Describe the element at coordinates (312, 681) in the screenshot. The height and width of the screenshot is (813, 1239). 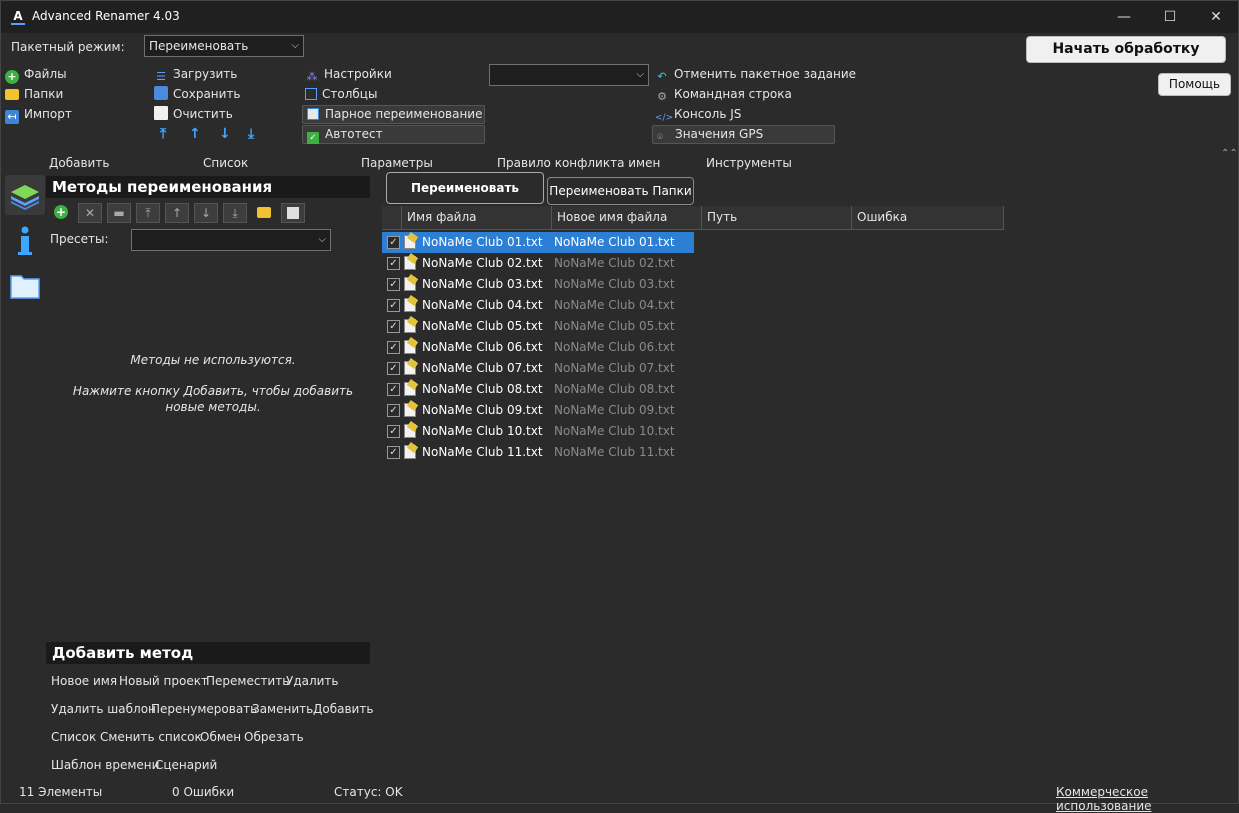
I see `add-method-item: Удалить` at that location.